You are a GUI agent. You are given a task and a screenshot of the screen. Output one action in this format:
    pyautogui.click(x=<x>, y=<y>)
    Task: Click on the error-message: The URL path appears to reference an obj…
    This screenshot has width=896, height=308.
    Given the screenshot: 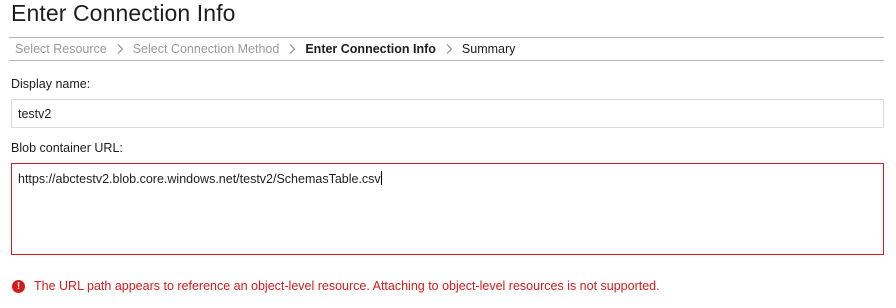 What is the action you would take?
    pyautogui.click(x=347, y=286)
    